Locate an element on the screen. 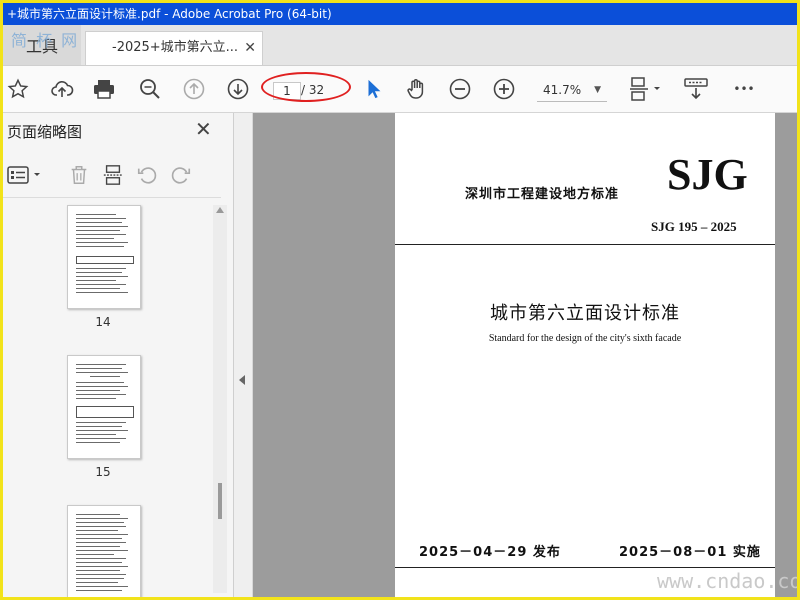 This screenshot has width=800, height=600. standard-issuer: 深圳市工程建设地方标准 is located at coordinates (542, 194).